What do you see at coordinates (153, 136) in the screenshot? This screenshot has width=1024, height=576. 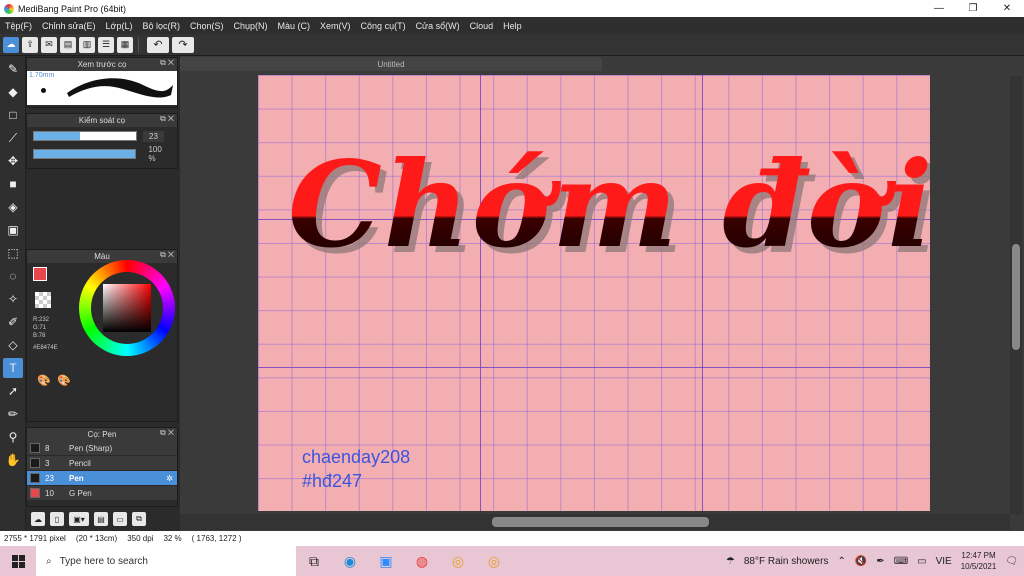 I see `brush-size-value: 23` at bounding box center [153, 136].